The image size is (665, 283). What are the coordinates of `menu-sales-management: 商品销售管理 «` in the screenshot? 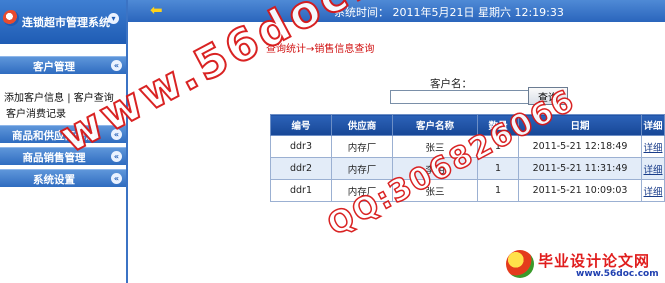 It's located at (63, 156).